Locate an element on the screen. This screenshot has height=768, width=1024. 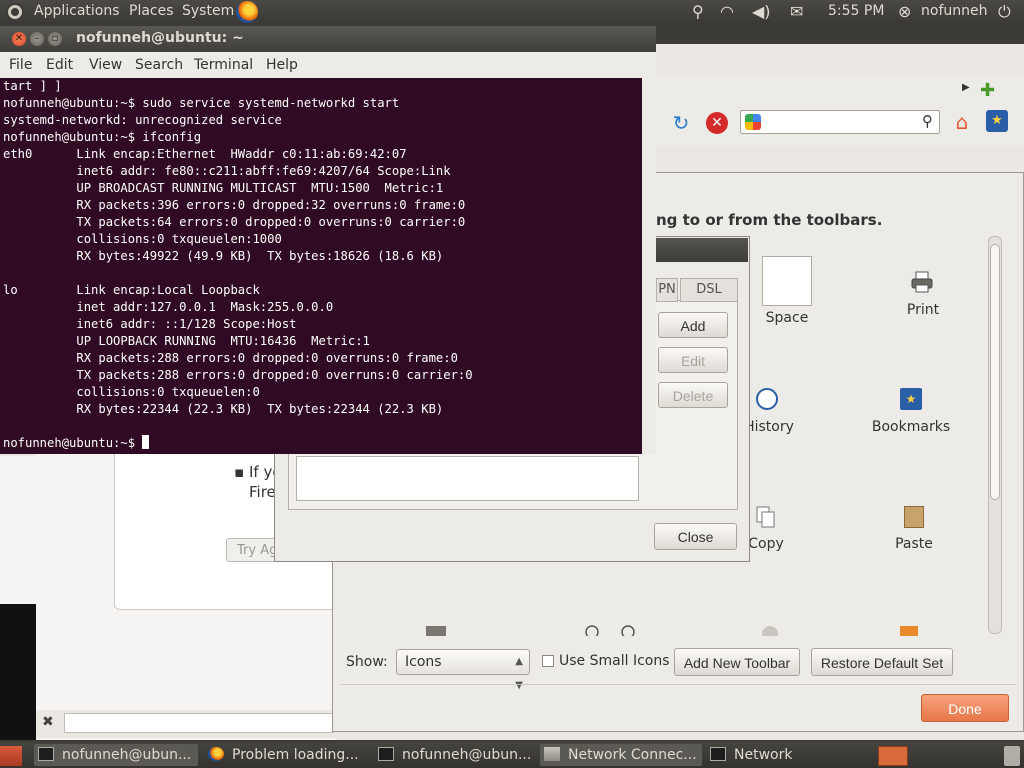
minimize-icon: – is located at coordinates (37, 39).